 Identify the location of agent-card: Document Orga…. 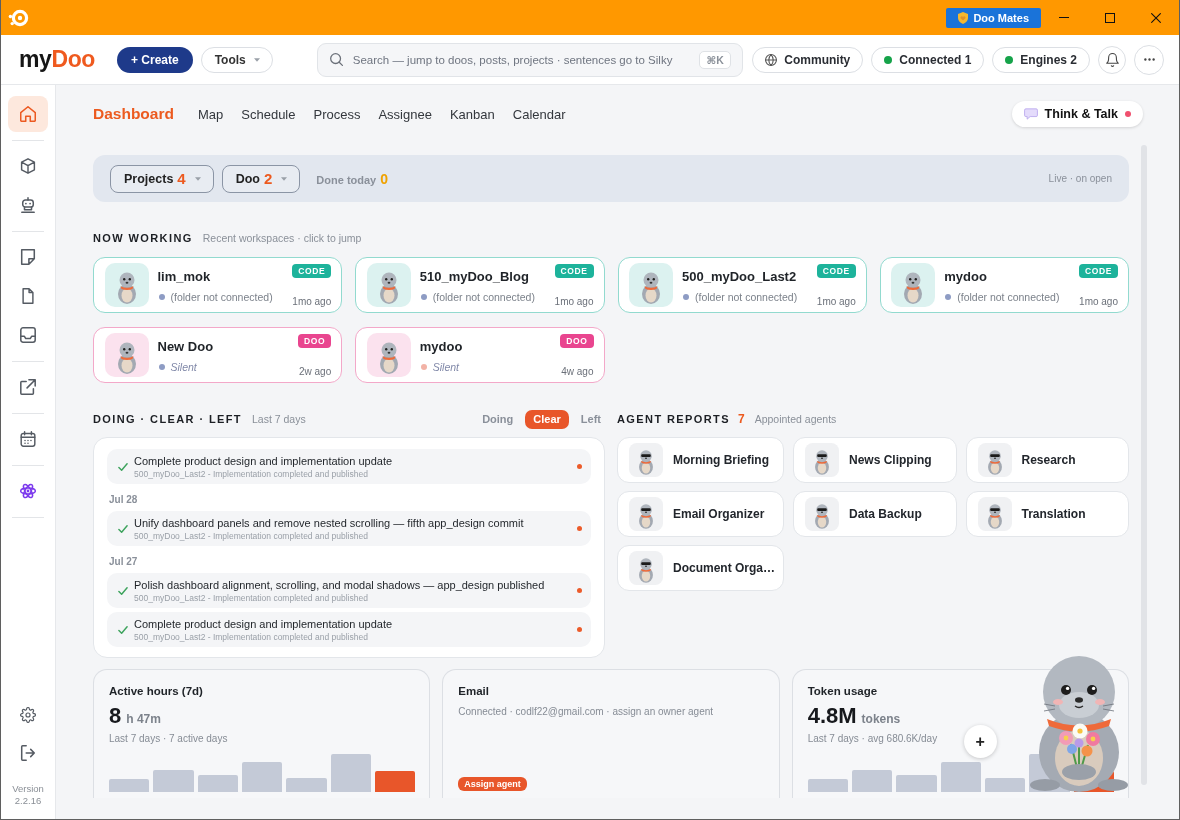
(700, 568).